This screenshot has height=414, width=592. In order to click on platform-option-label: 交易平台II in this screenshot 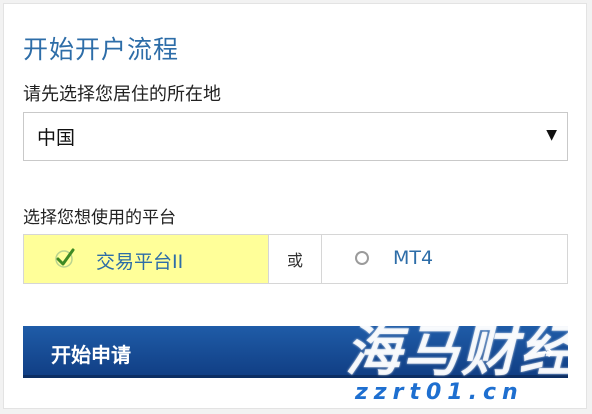, I will do `click(140, 262)`.